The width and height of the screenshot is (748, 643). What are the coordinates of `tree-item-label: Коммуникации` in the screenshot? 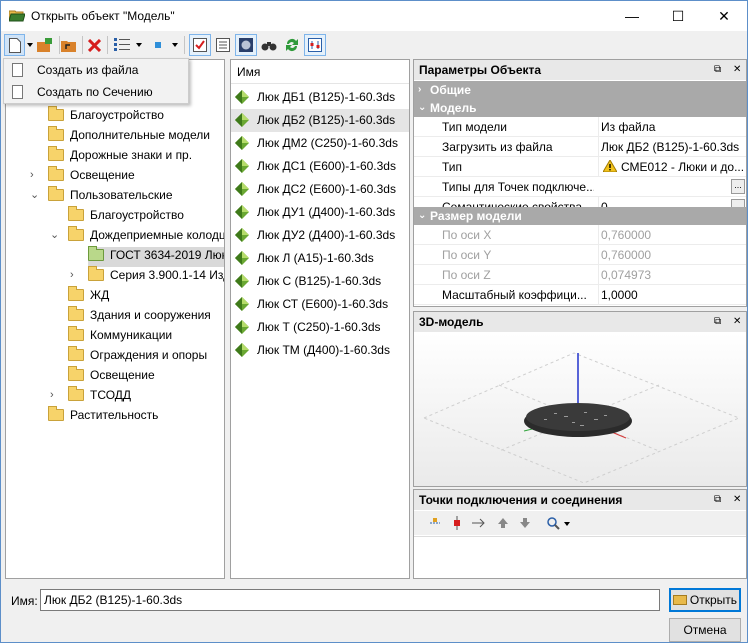 It's located at (131, 335).